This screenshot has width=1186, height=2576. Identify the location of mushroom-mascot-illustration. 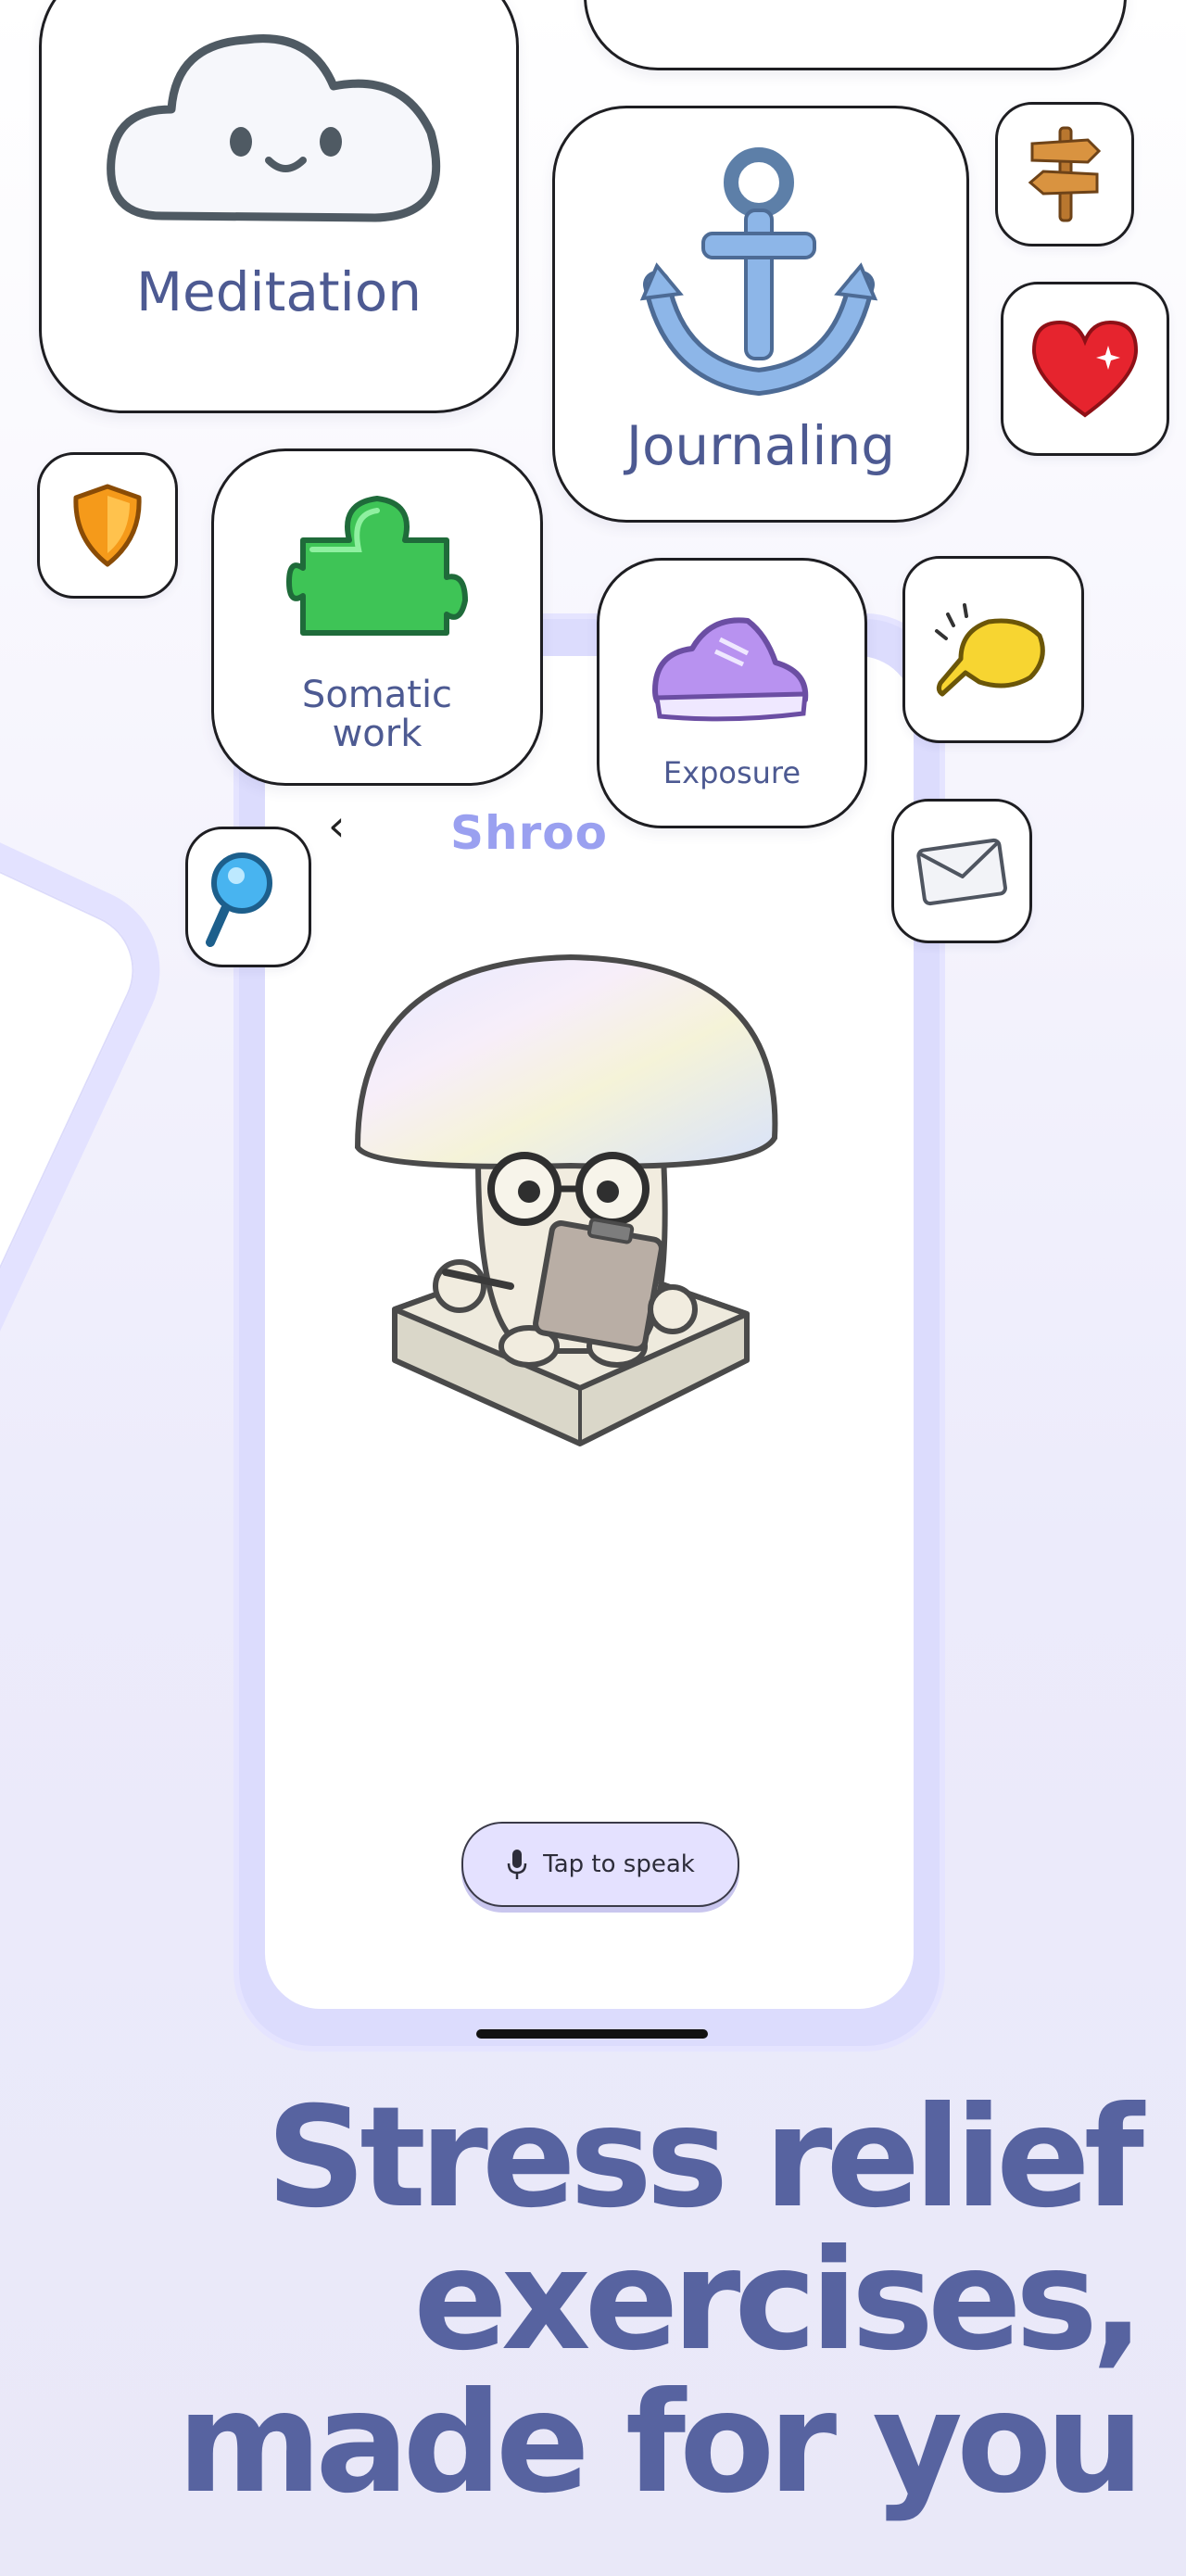
(566, 1199).